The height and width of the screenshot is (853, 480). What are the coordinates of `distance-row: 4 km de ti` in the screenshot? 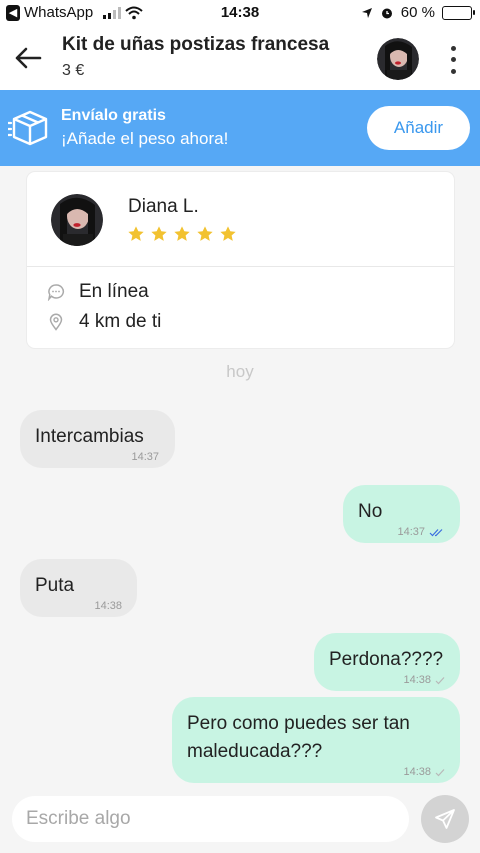 It's located at (104, 322).